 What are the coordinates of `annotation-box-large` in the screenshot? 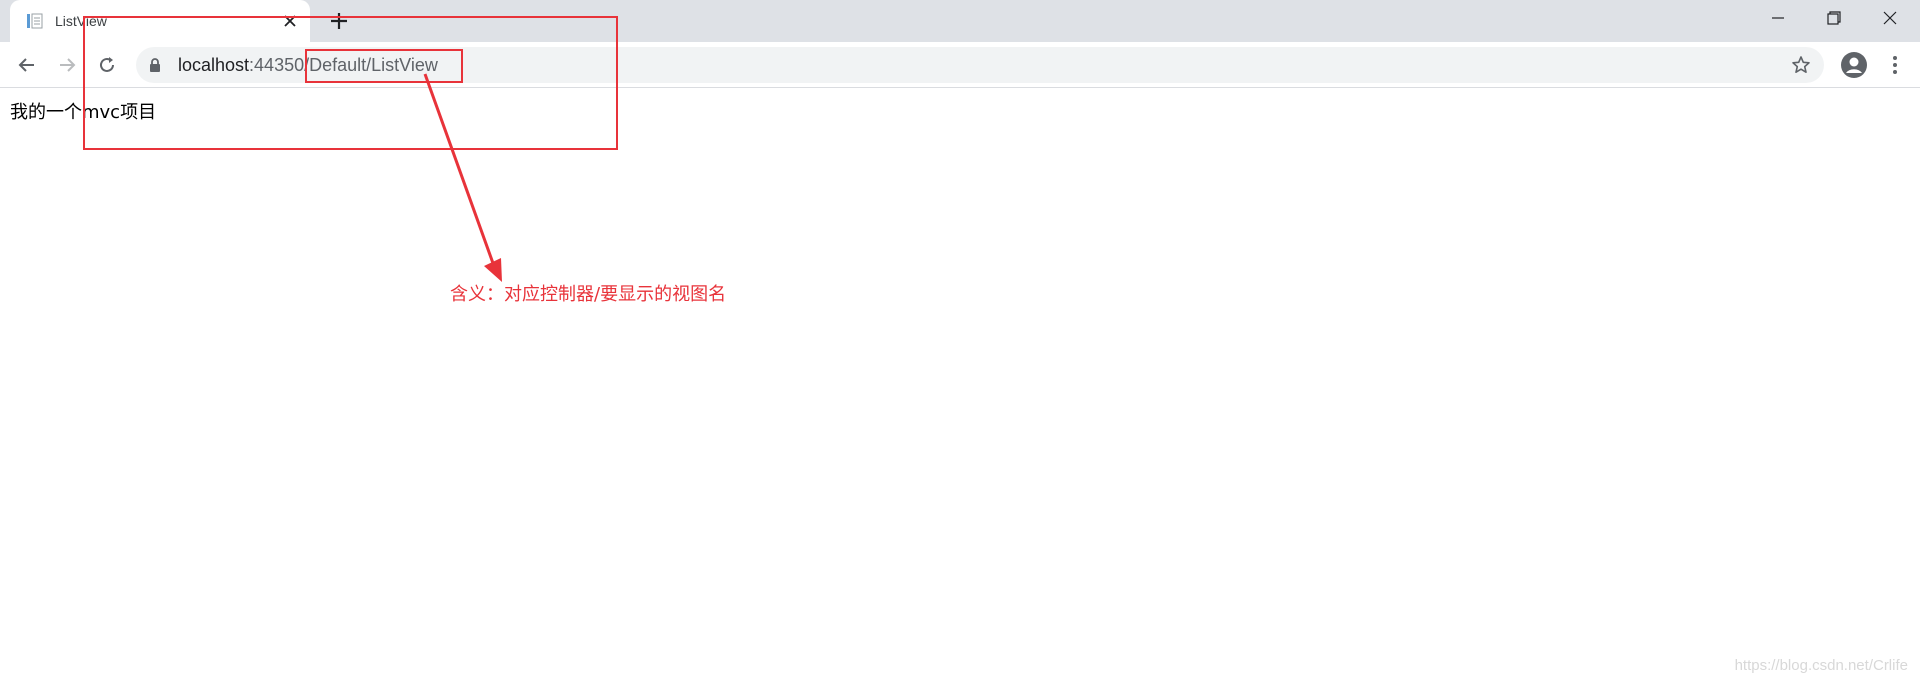 It's located at (350, 83).